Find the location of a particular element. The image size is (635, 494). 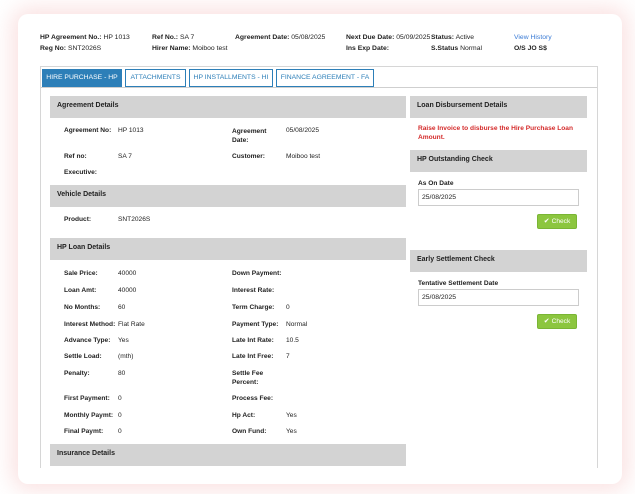

process-fee-label: Process Fee: is located at coordinates (253, 398).